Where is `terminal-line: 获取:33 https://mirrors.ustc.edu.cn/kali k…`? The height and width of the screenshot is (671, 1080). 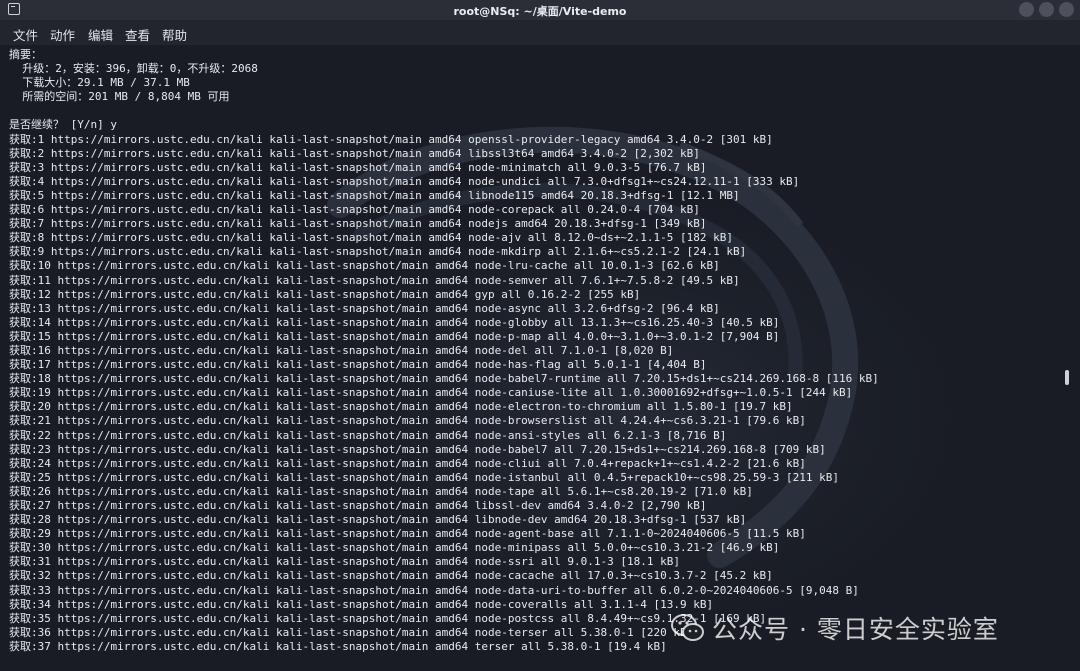
terminal-line: 获取:33 https://mirrors.ustc.edu.cn/kali k… is located at coordinates (434, 590).